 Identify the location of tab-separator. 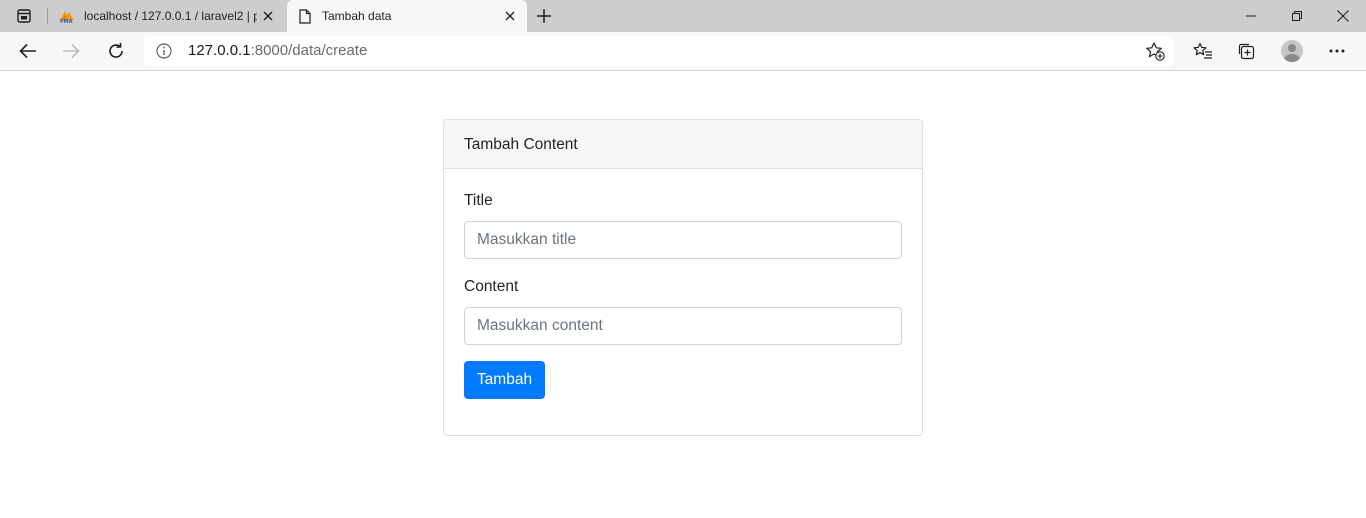
(47, 16).